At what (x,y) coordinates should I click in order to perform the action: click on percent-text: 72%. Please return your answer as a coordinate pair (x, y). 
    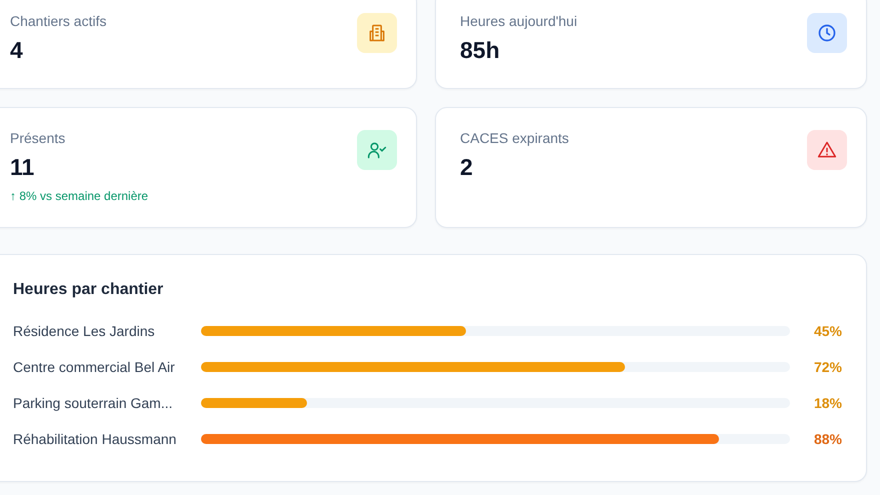
    Looking at the image, I should click on (827, 367).